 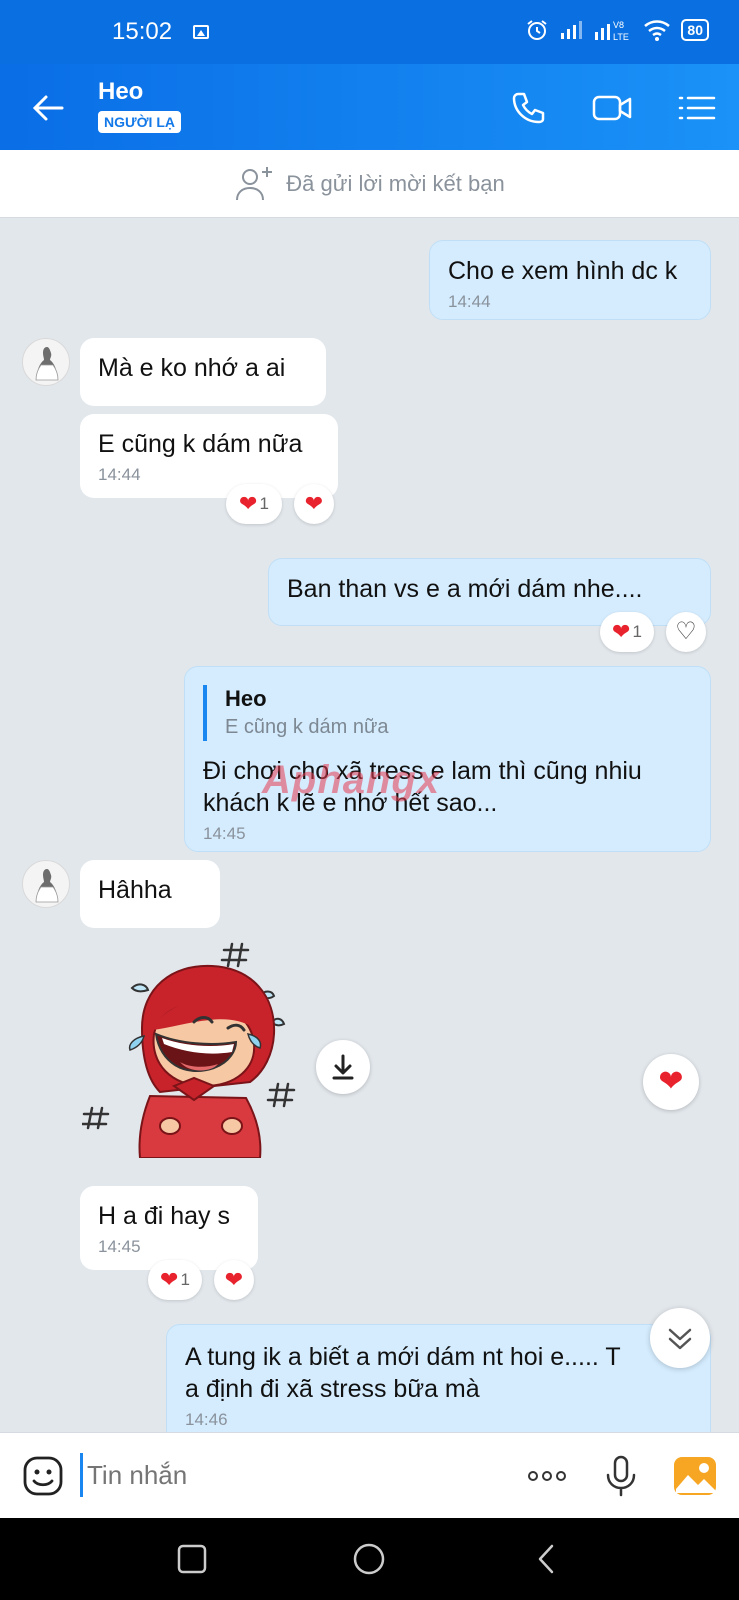 I want to click on double-chevron-down-icon, so click(x=680, y=1339).